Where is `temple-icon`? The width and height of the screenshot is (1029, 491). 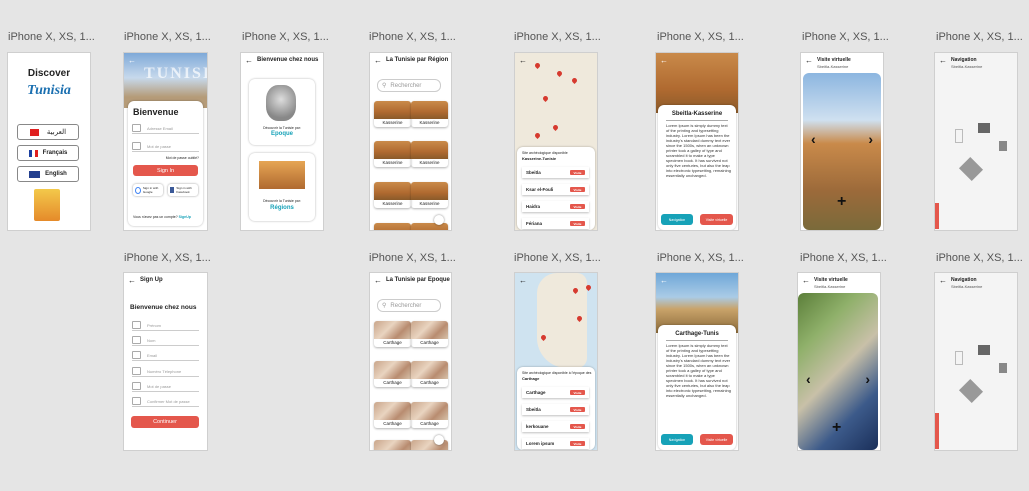 temple-icon is located at coordinates (984, 350).